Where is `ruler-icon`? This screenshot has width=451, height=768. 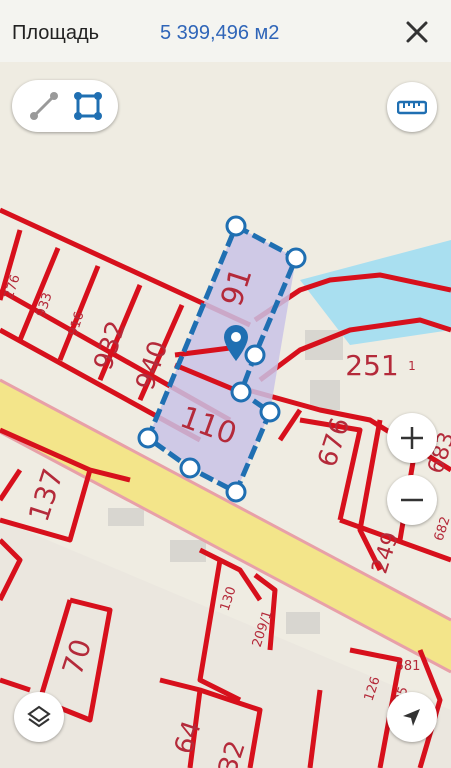 ruler-icon is located at coordinates (412, 107).